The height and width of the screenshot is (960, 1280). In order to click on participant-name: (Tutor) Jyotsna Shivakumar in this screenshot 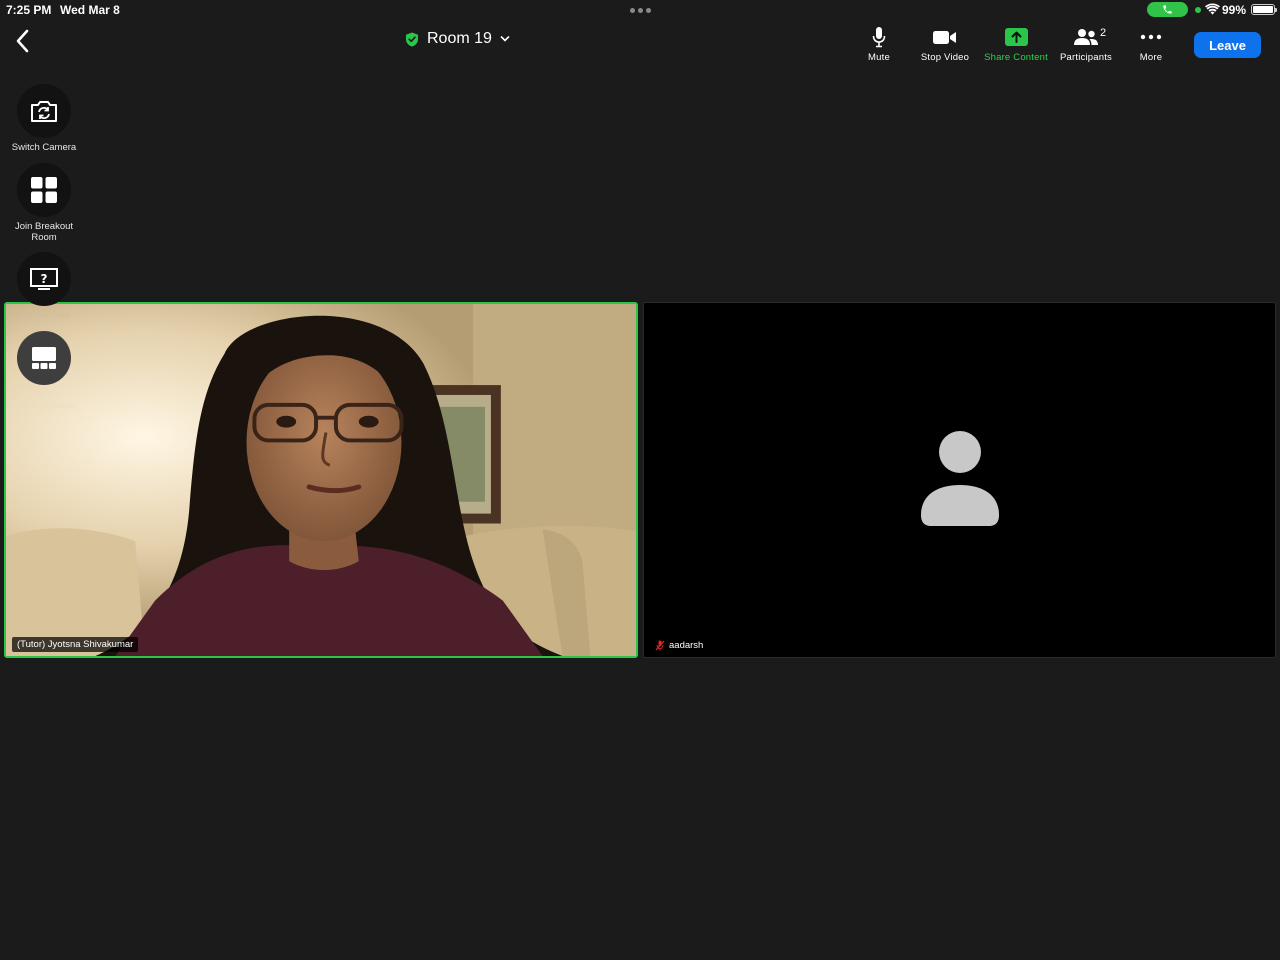, I will do `click(75, 644)`.